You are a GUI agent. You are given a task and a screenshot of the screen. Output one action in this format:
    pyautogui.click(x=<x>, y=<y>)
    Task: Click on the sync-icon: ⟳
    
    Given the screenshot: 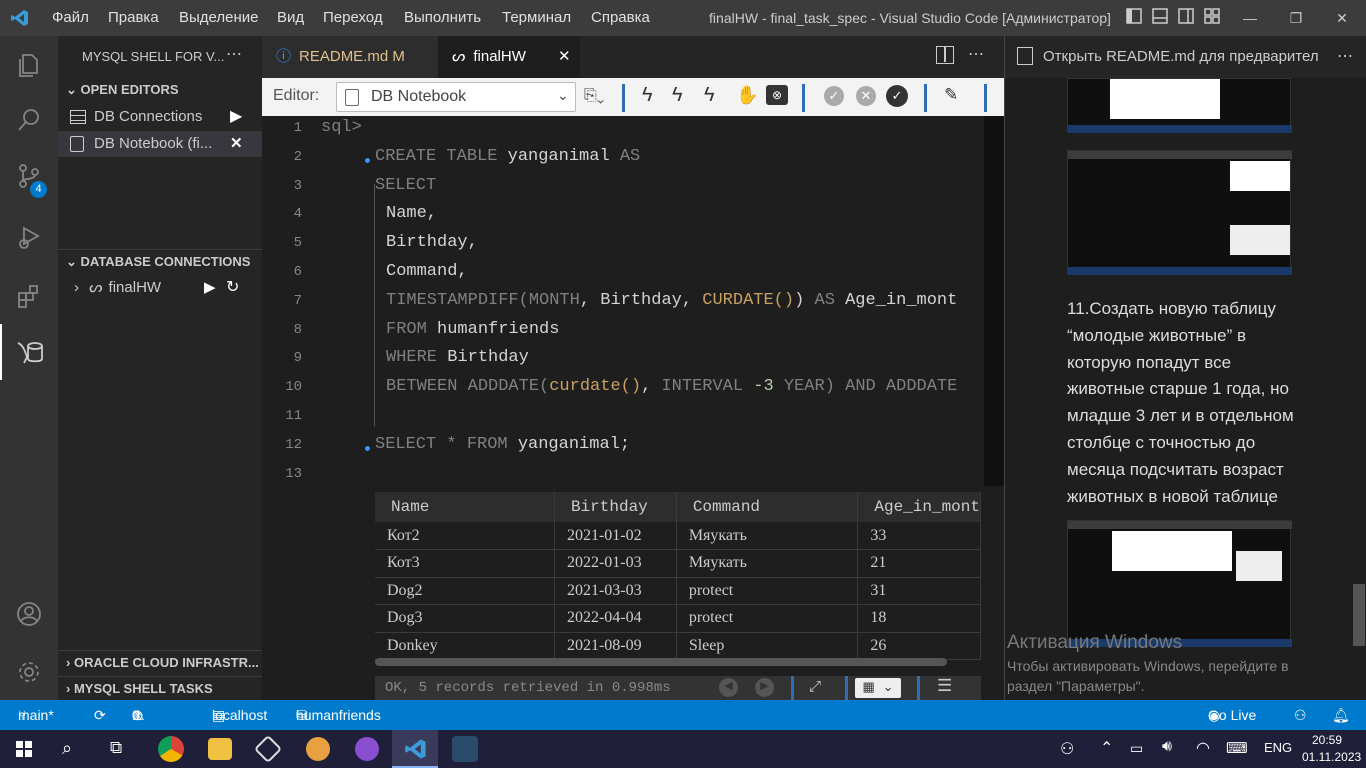 What is the action you would take?
    pyautogui.click(x=100, y=715)
    